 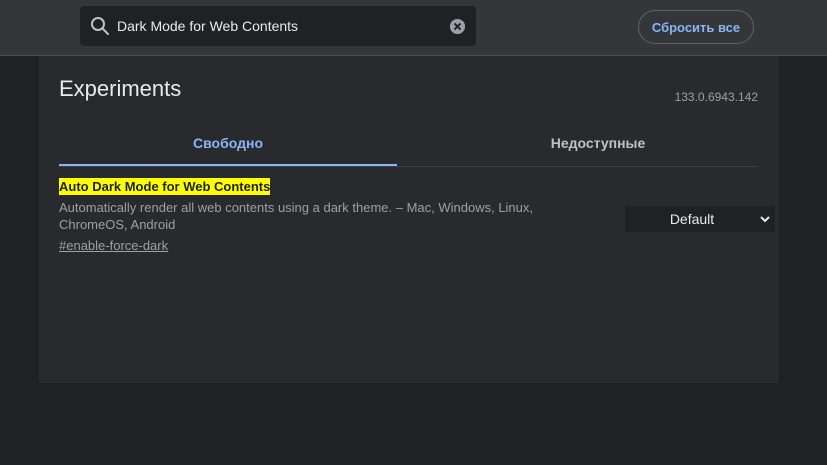 What do you see at coordinates (100, 26) in the screenshot?
I see `search-icon` at bounding box center [100, 26].